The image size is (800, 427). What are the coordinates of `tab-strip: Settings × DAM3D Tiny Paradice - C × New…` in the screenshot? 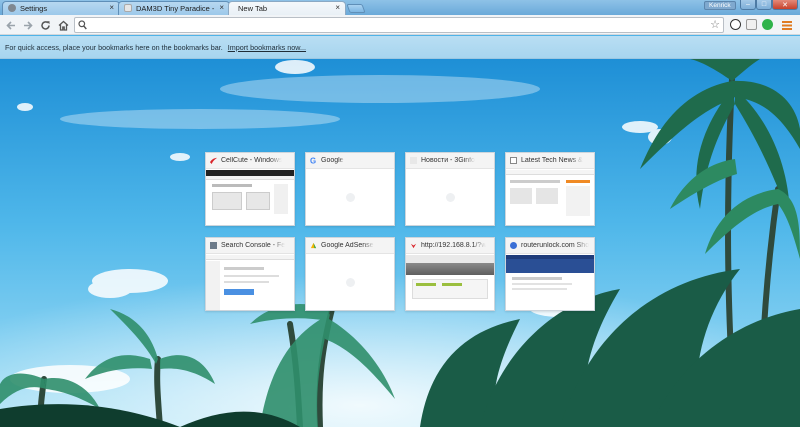 It's located at (400, 7).